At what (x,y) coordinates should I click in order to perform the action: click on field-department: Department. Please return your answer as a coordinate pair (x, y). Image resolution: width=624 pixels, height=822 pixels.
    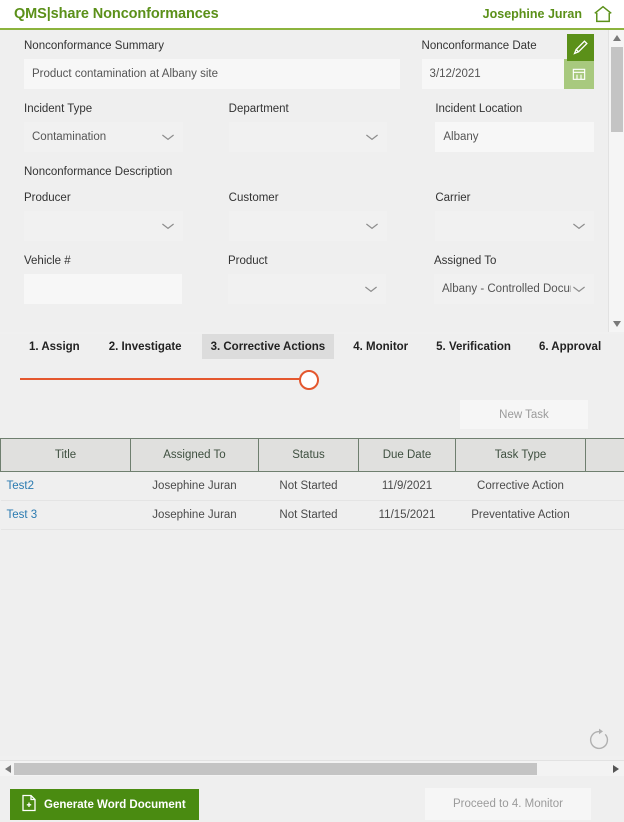
    Looking at the image, I should click on (308, 127).